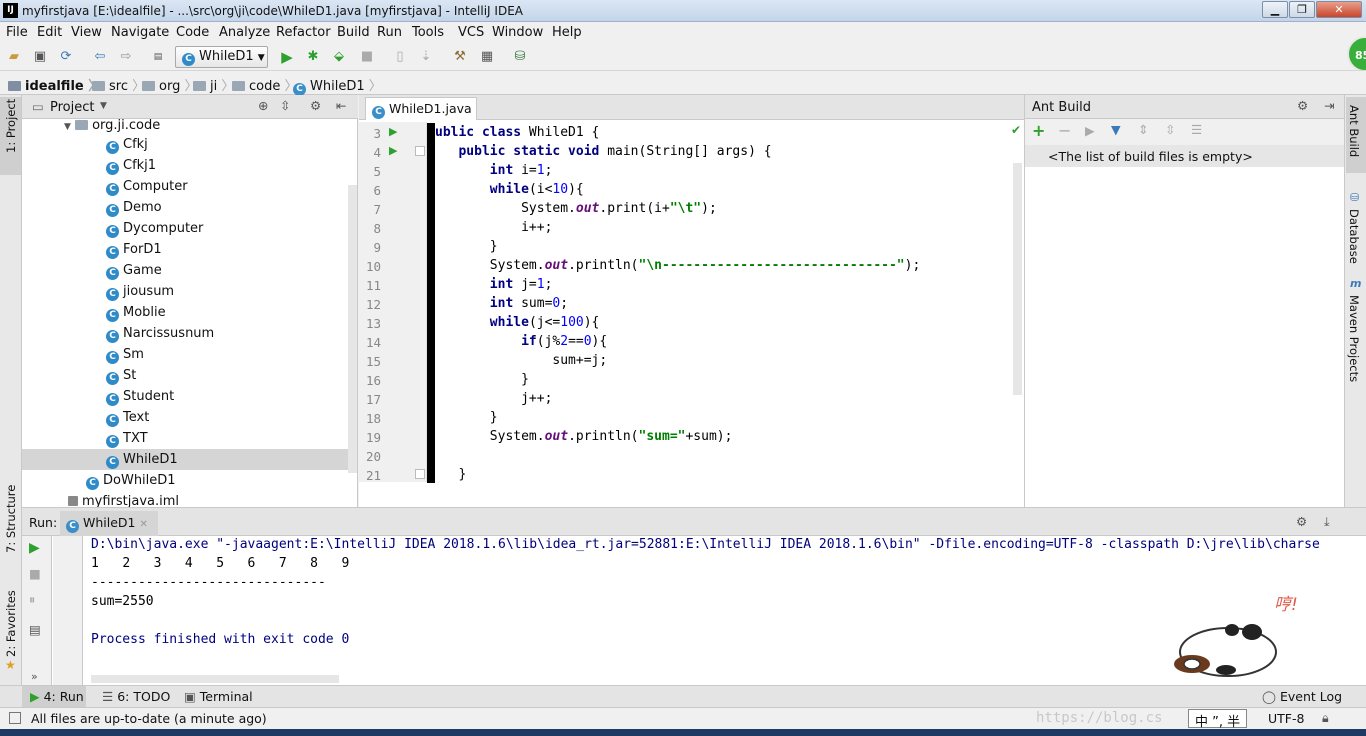 The height and width of the screenshot is (736, 1366). I want to click on tab-run: ▶ 4: Run, so click(54, 696).